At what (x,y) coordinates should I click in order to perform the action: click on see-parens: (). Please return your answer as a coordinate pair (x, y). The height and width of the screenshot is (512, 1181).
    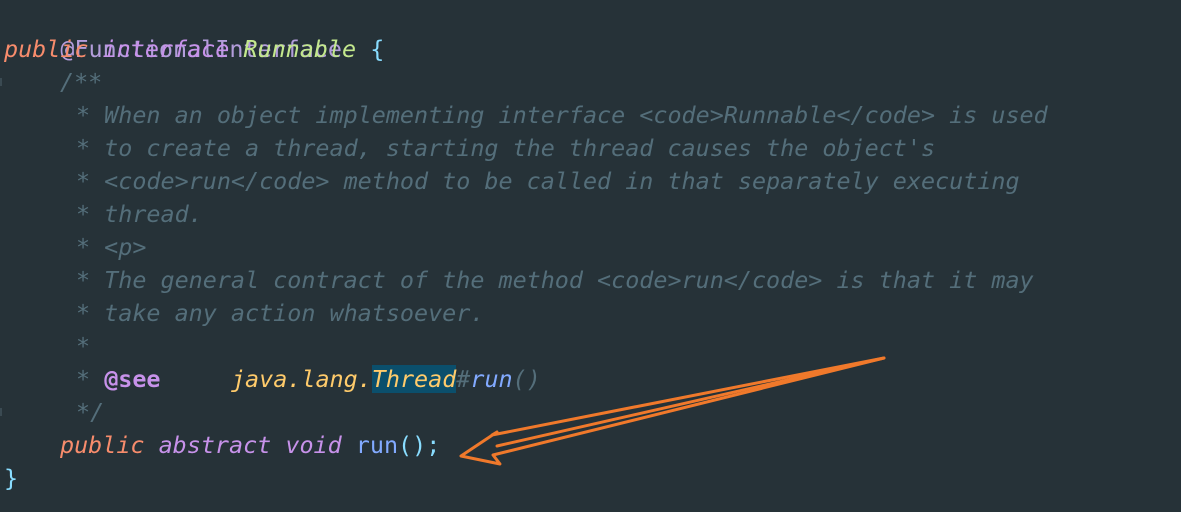
    Looking at the image, I should click on (526, 379).